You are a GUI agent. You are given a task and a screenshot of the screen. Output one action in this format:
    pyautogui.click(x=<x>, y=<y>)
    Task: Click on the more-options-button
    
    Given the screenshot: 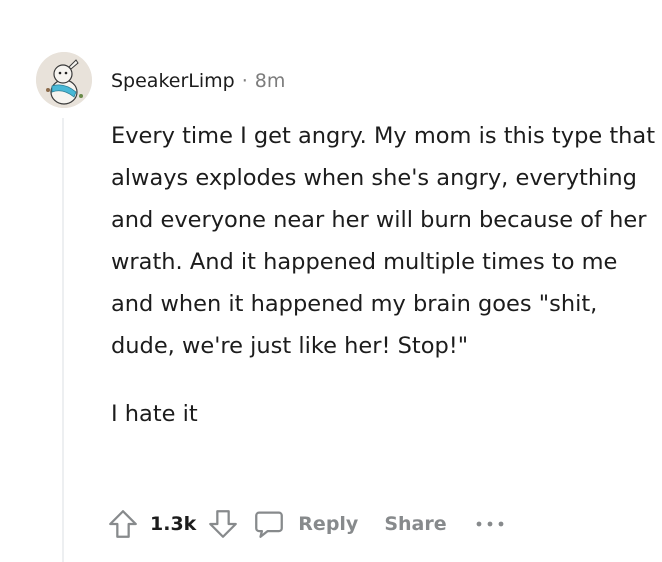 What is the action you would take?
    pyautogui.click(x=490, y=524)
    